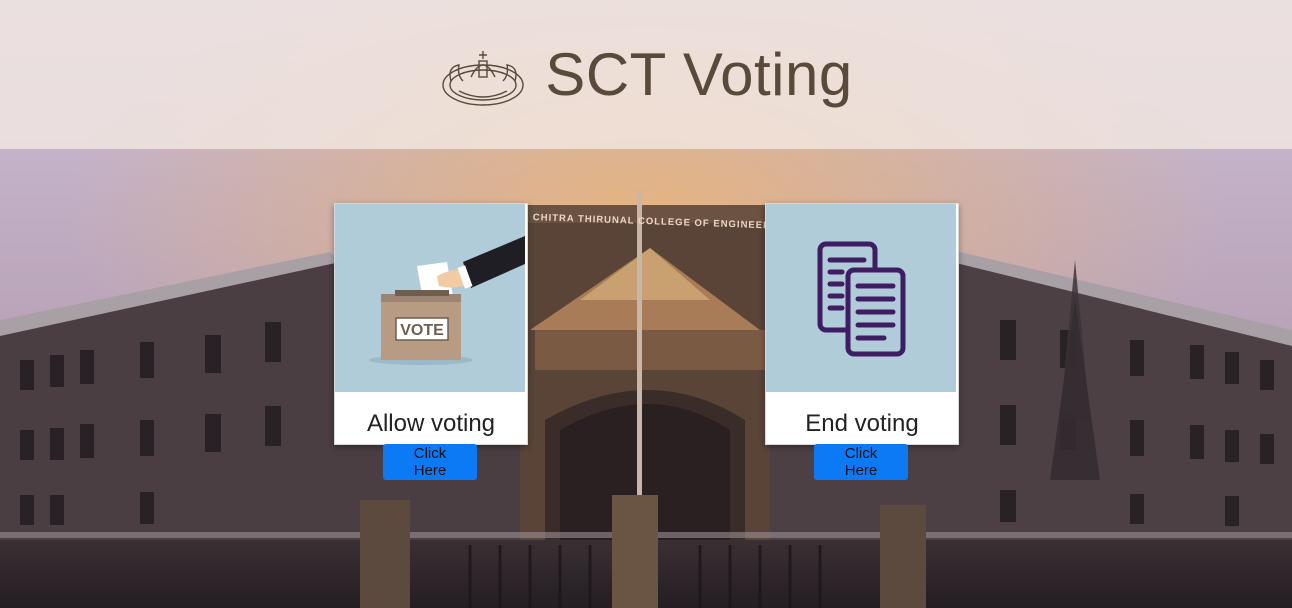 The width and height of the screenshot is (1292, 608). What do you see at coordinates (422, 330) in the screenshot?
I see `svg-text: VOTE` at bounding box center [422, 330].